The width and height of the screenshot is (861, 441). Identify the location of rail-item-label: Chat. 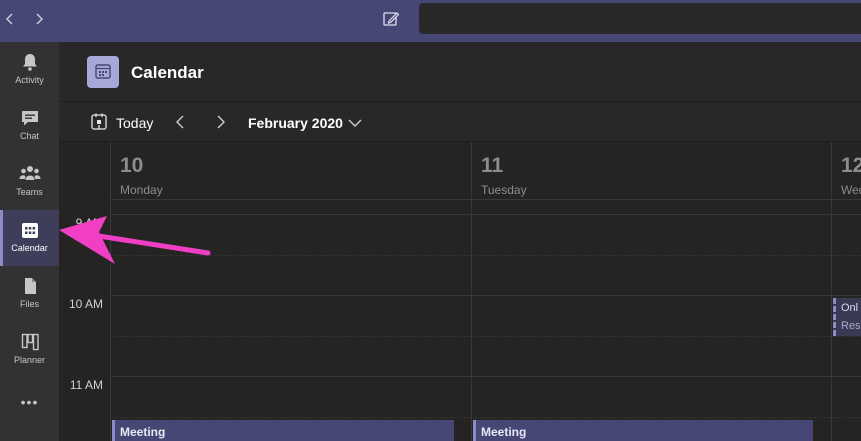
(29, 136).